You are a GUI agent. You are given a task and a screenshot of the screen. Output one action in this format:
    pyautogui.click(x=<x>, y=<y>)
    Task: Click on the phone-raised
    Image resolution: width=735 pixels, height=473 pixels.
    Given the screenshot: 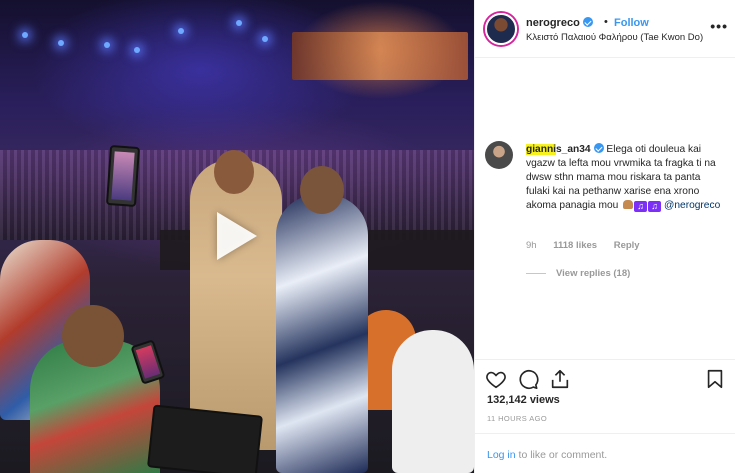 What is the action you would take?
    pyautogui.click(x=123, y=176)
    